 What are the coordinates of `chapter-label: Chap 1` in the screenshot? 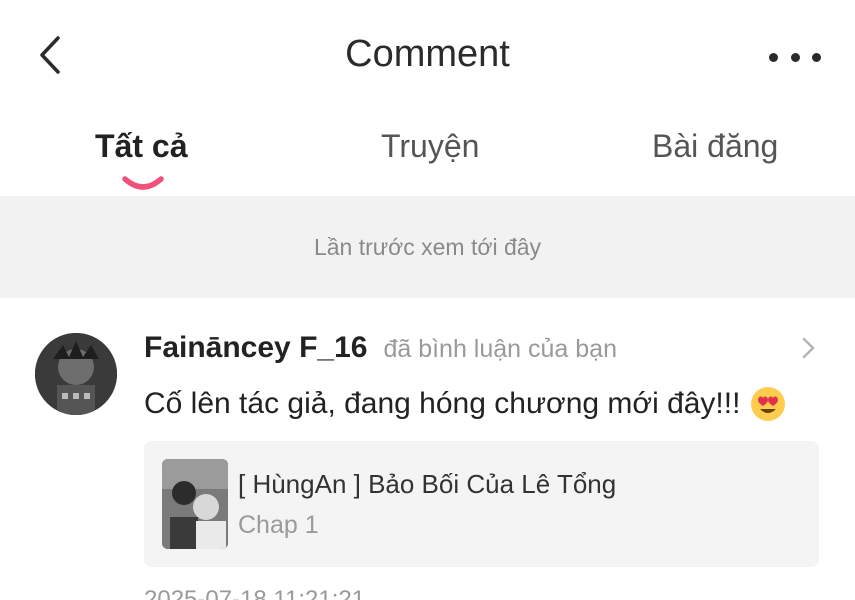 It's located at (278, 525).